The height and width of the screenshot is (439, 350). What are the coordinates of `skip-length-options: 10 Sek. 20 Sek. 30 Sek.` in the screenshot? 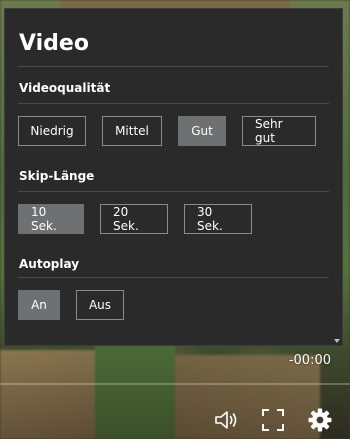 It's located at (135, 219).